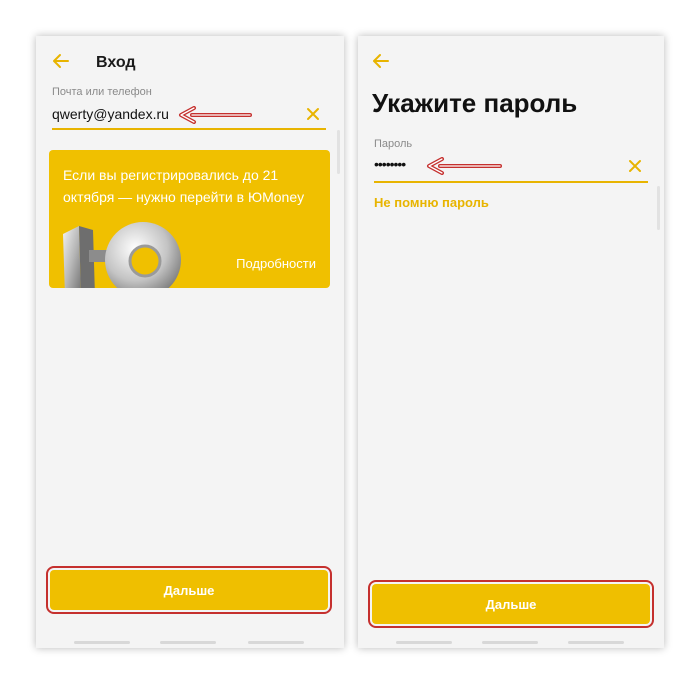 The width and height of the screenshot is (700, 685). I want to click on page-title: Вход, so click(116, 62).